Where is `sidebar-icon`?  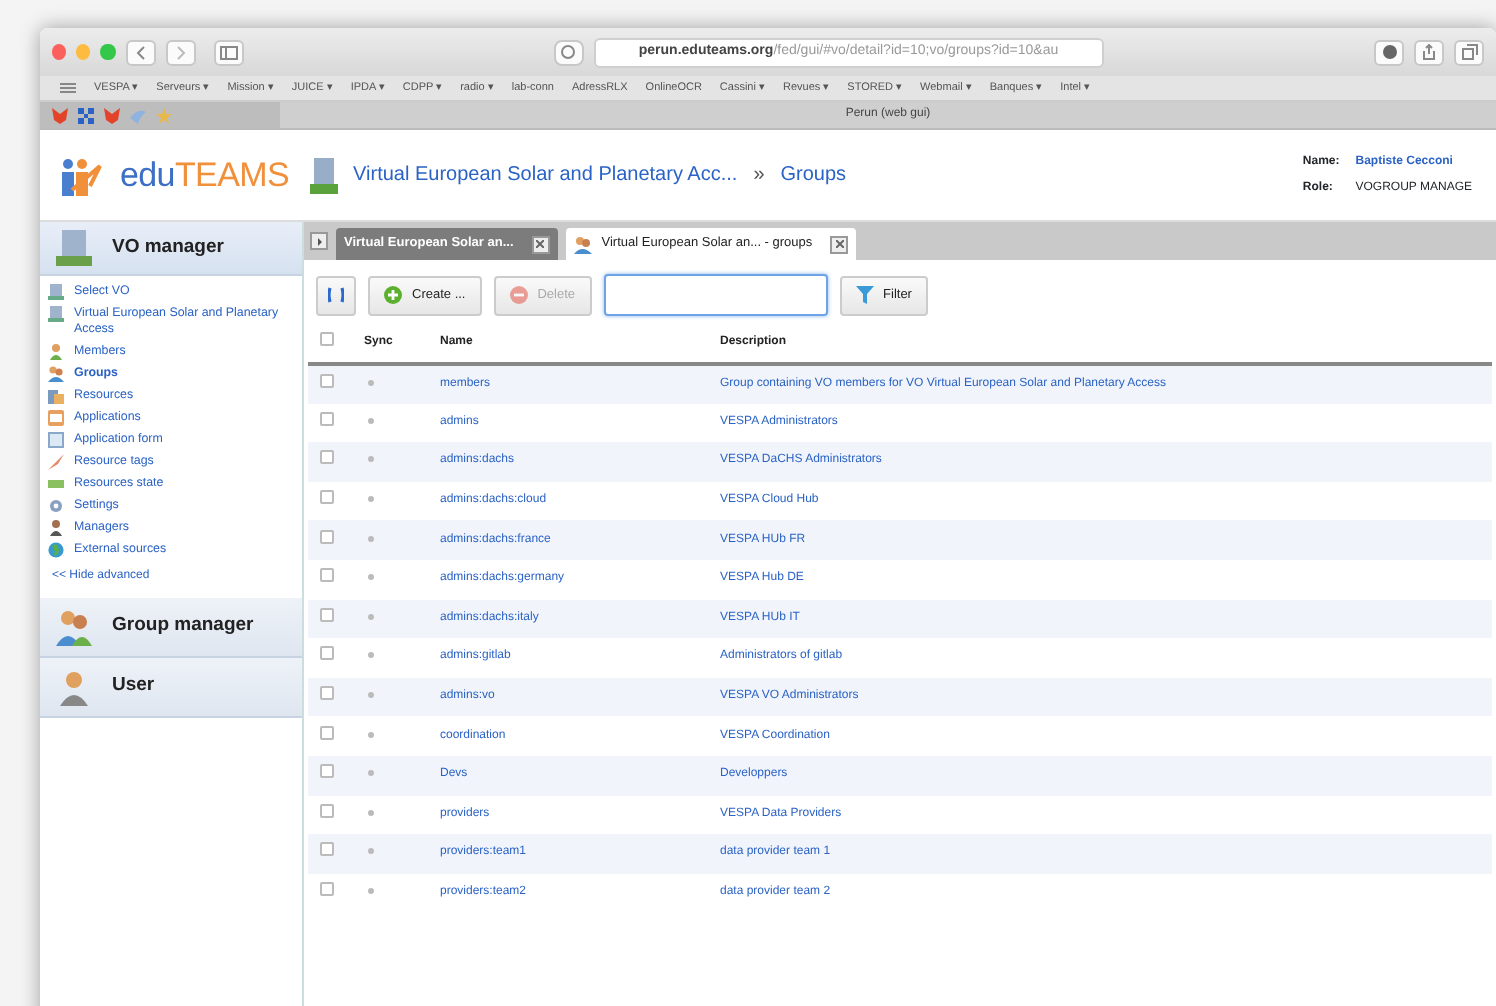
sidebar-icon is located at coordinates (228, 52).